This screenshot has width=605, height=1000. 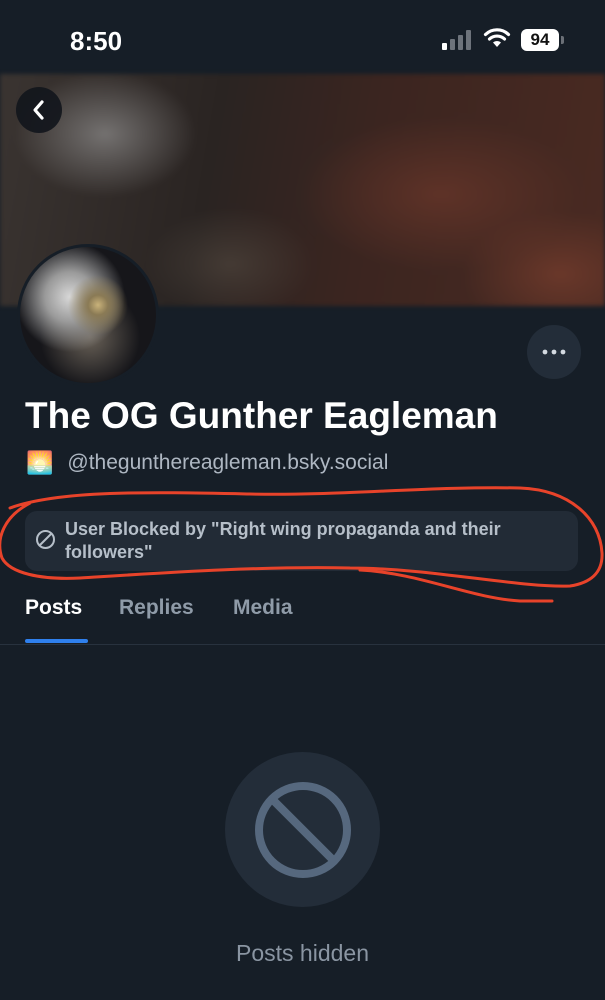 What do you see at coordinates (45, 539) in the screenshot?
I see `block-small-icon` at bounding box center [45, 539].